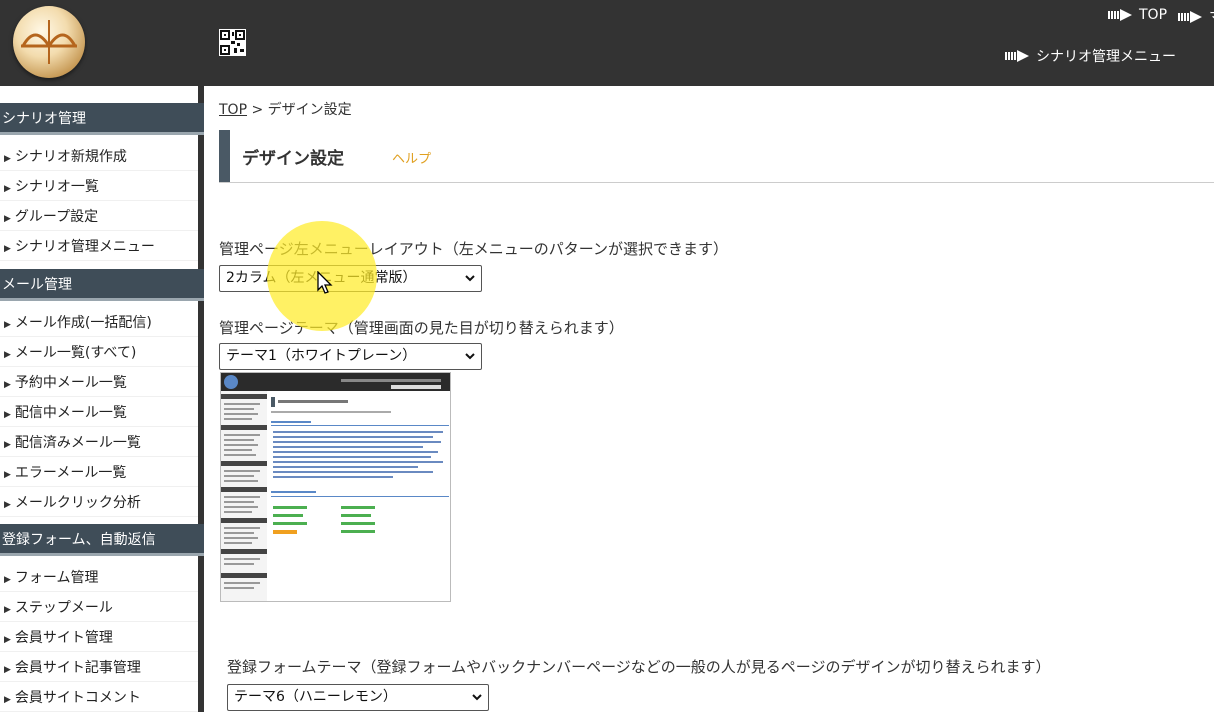  What do you see at coordinates (224, 156) in the screenshot?
I see `title-accent-bar` at bounding box center [224, 156].